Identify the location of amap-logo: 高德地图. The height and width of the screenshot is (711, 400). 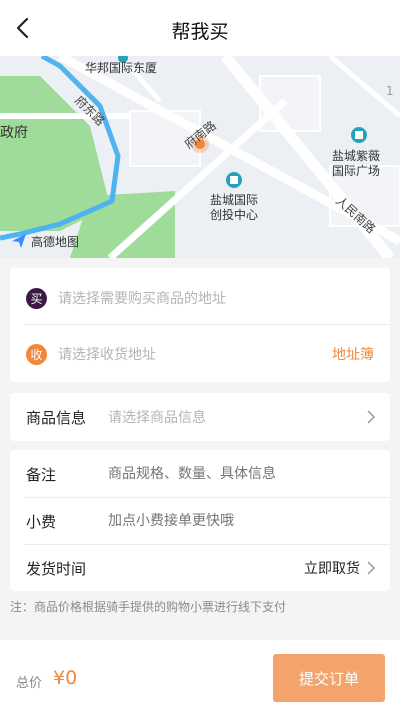
(44, 241).